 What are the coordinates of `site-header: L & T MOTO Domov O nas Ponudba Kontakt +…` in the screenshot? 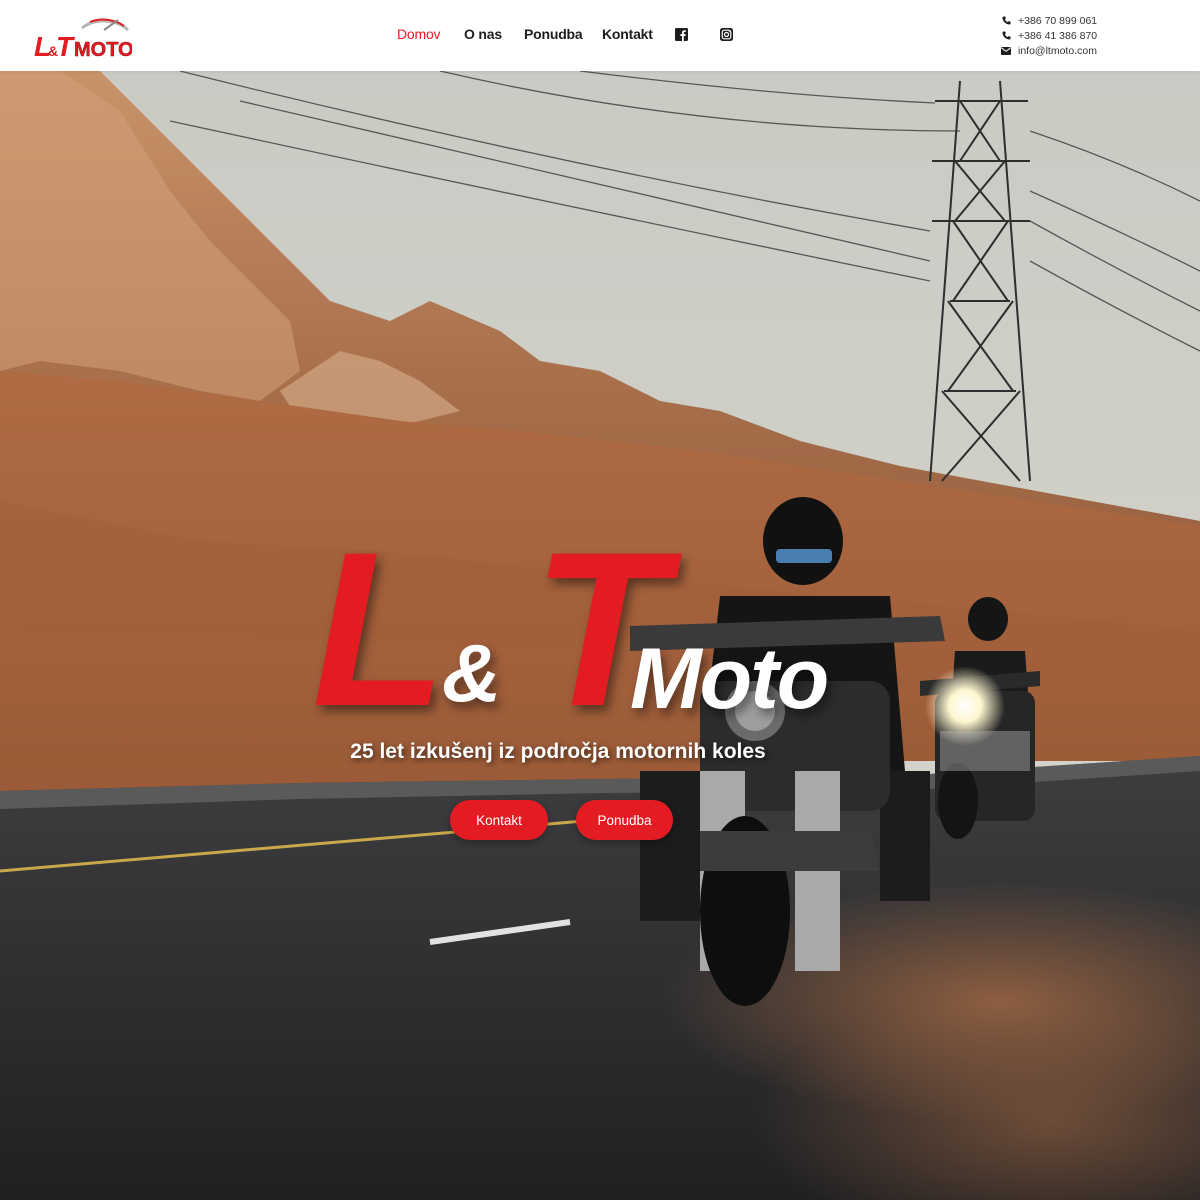 It's located at (600, 35).